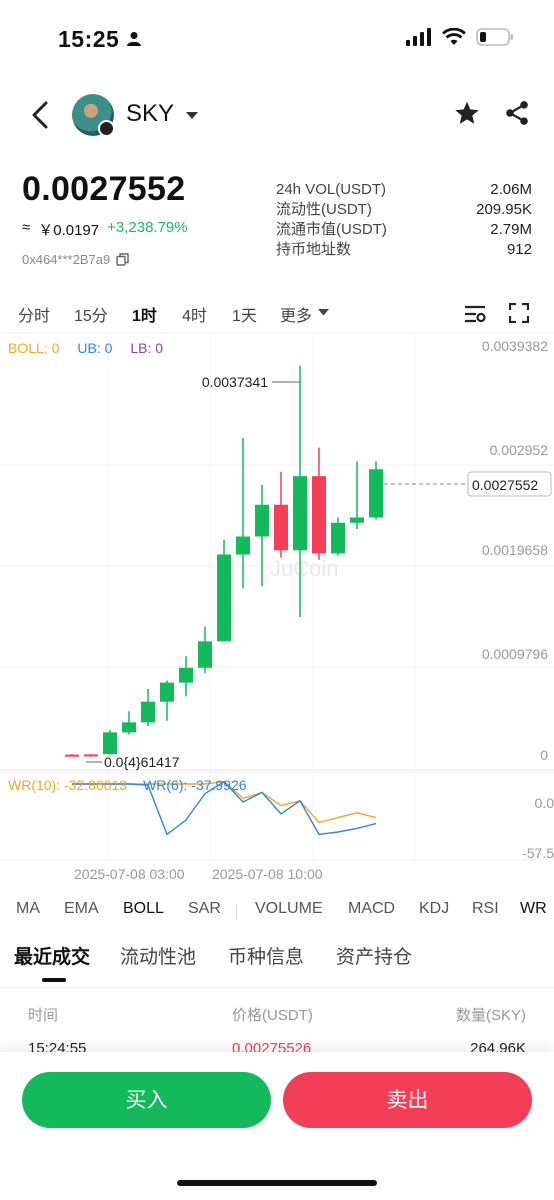 The image size is (554, 1200). What do you see at coordinates (467, 113) in the screenshot?
I see `star-icon` at bounding box center [467, 113].